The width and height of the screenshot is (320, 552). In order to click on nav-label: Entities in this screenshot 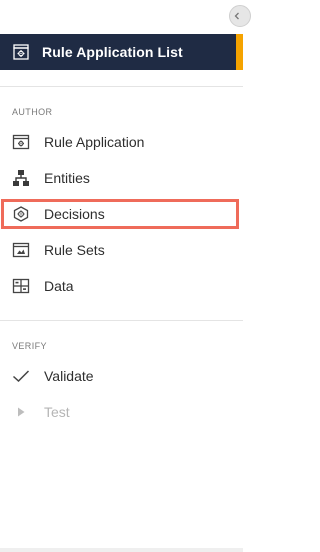, I will do `click(67, 178)`.